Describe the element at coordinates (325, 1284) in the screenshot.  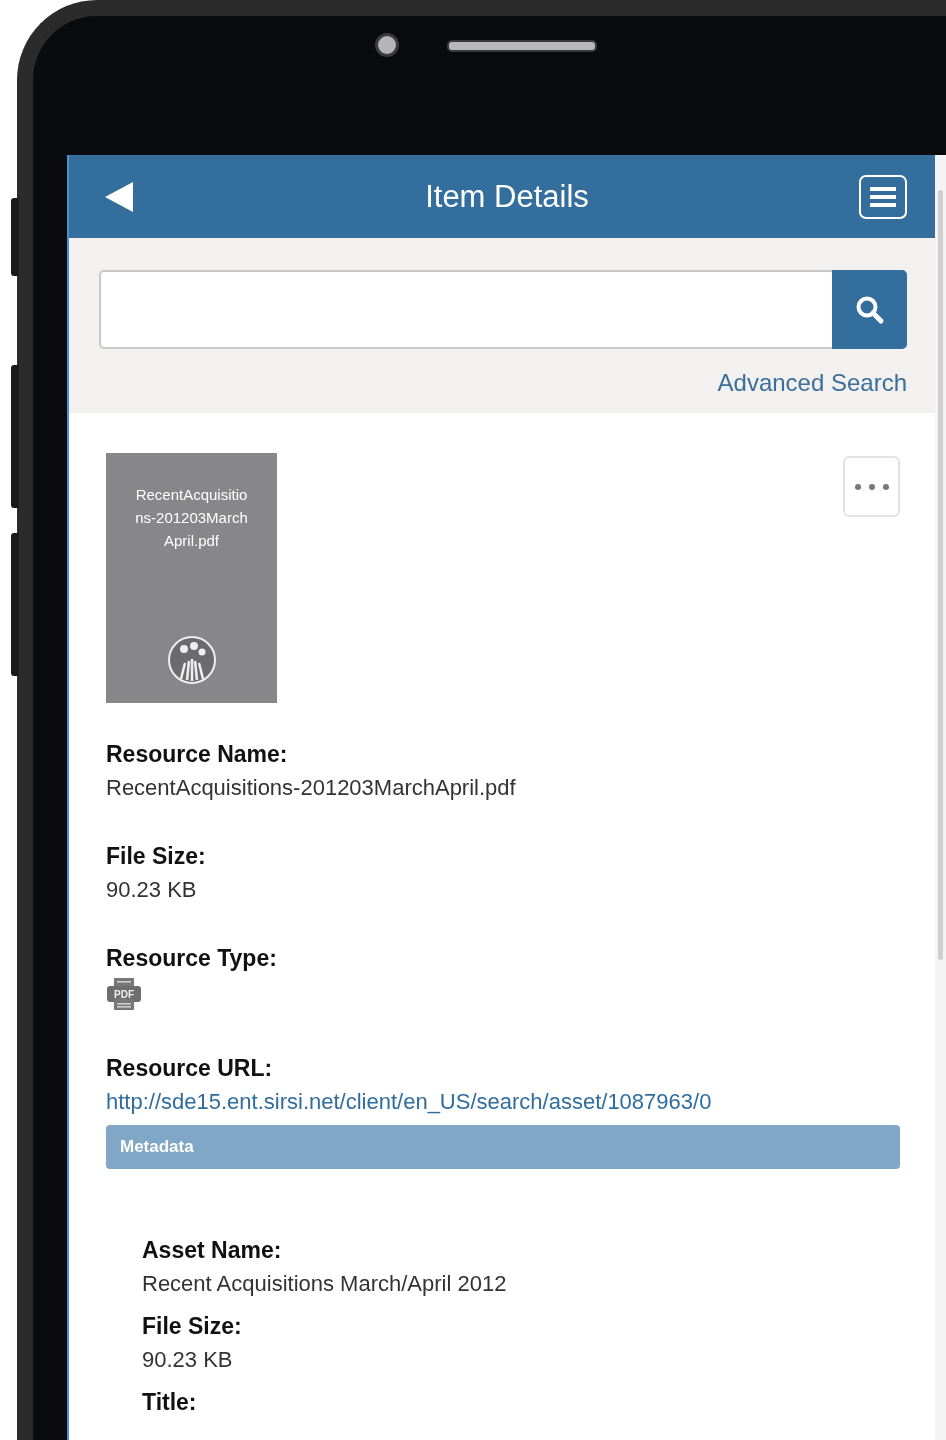
I see `field-value: Recent Acquisitions March/April 2012` at that location.